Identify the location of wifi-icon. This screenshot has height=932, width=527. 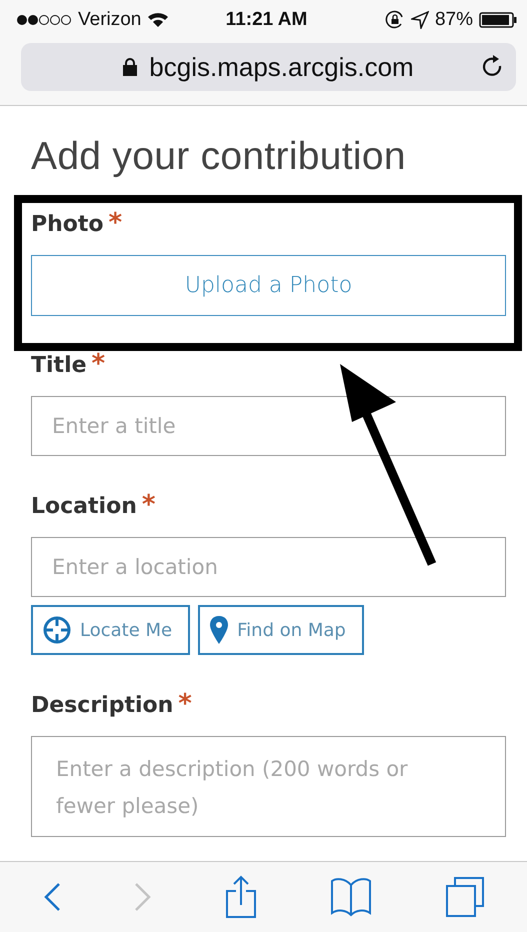
(158, 20).